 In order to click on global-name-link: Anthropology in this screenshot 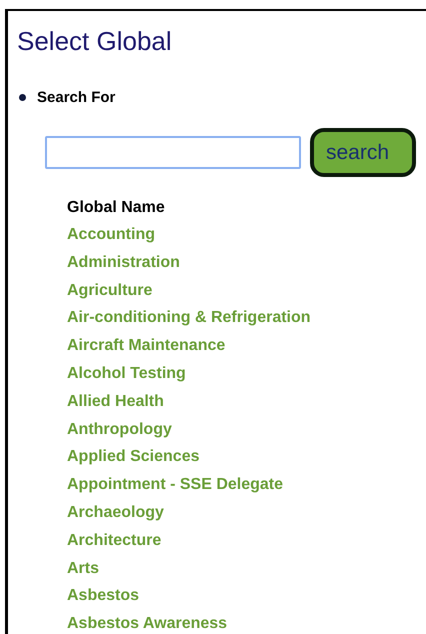, I will do `click(119, 430)`.